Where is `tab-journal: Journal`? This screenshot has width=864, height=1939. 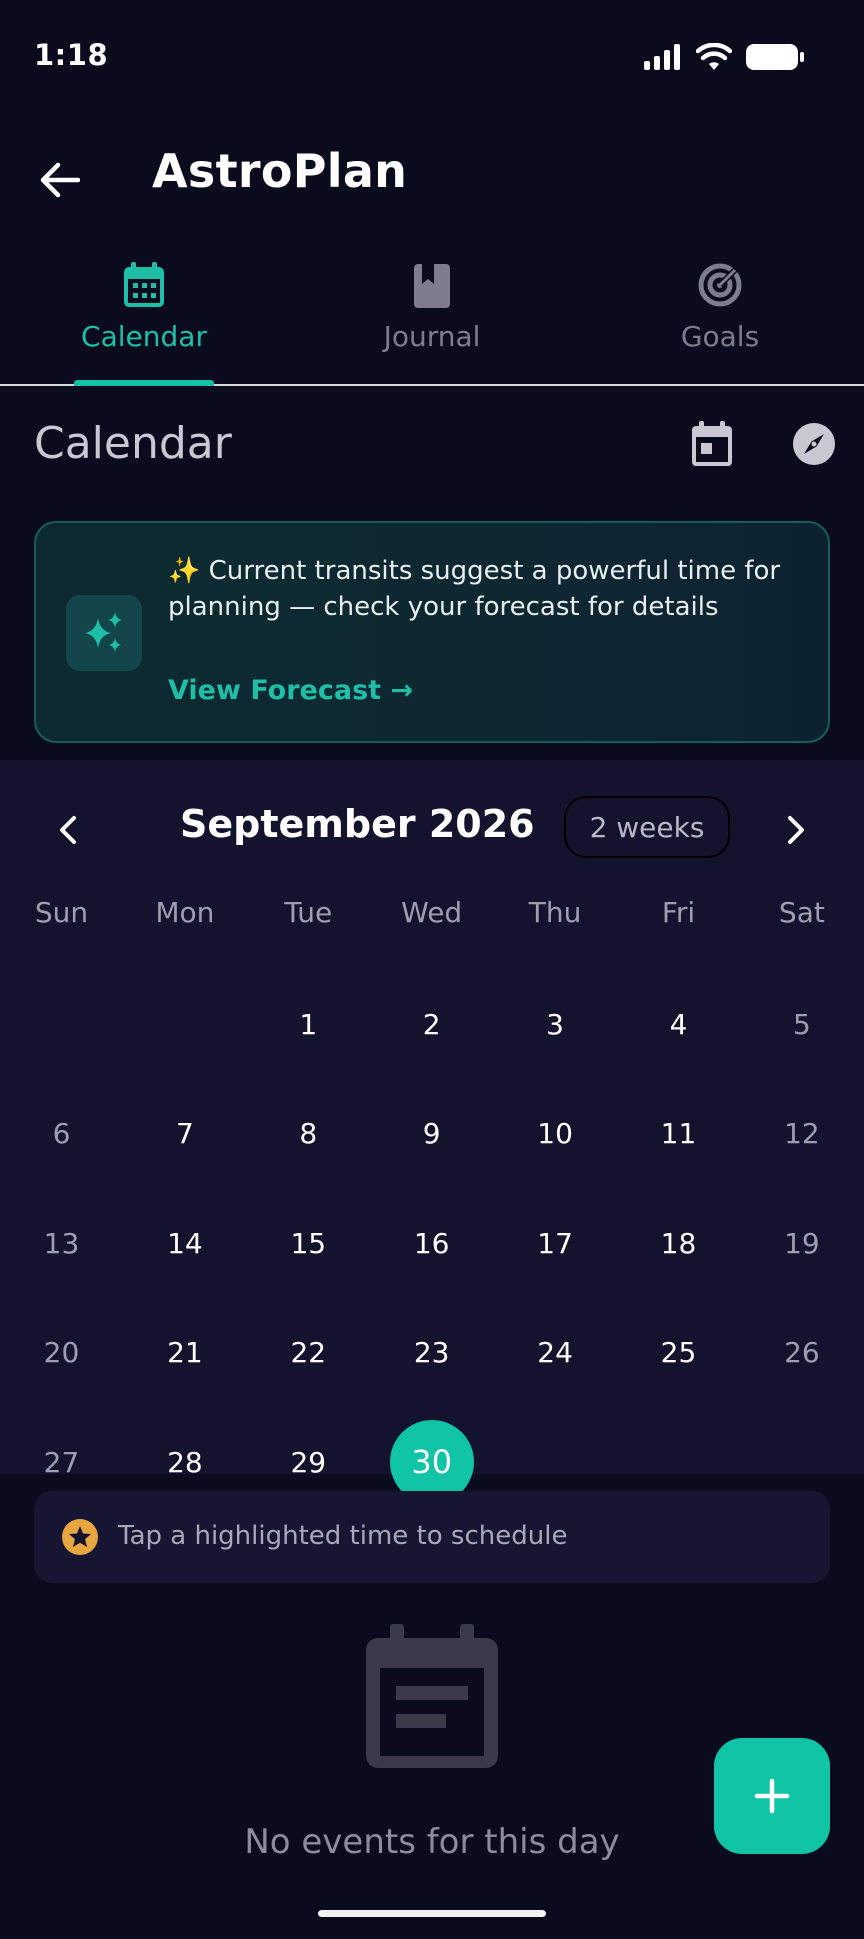 tab-journal: Journal is located at coordinates (432, 318).